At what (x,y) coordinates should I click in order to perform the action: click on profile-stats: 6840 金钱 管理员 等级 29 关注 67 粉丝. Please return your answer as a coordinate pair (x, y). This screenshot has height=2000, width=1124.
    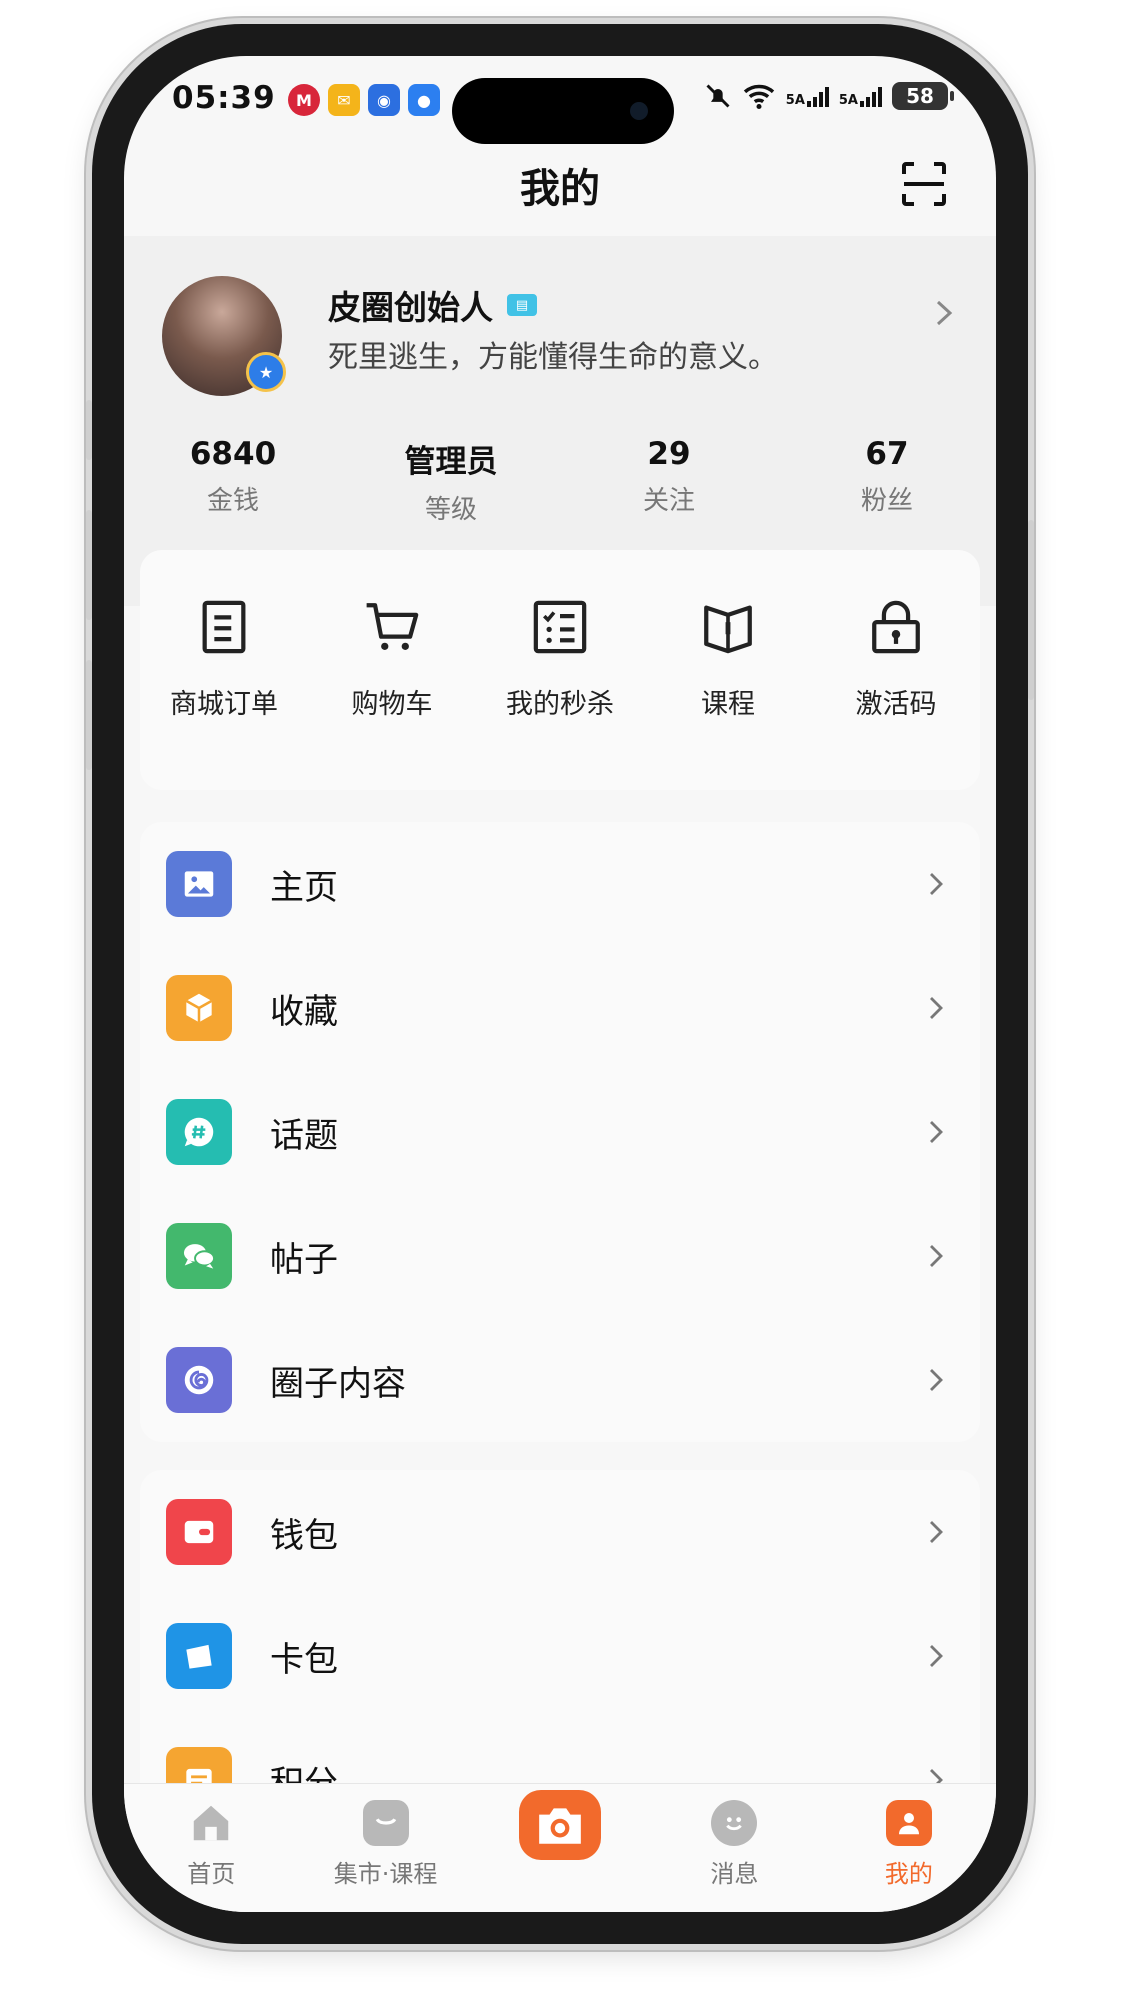
    Looking at the image, I should click on (560, 481).